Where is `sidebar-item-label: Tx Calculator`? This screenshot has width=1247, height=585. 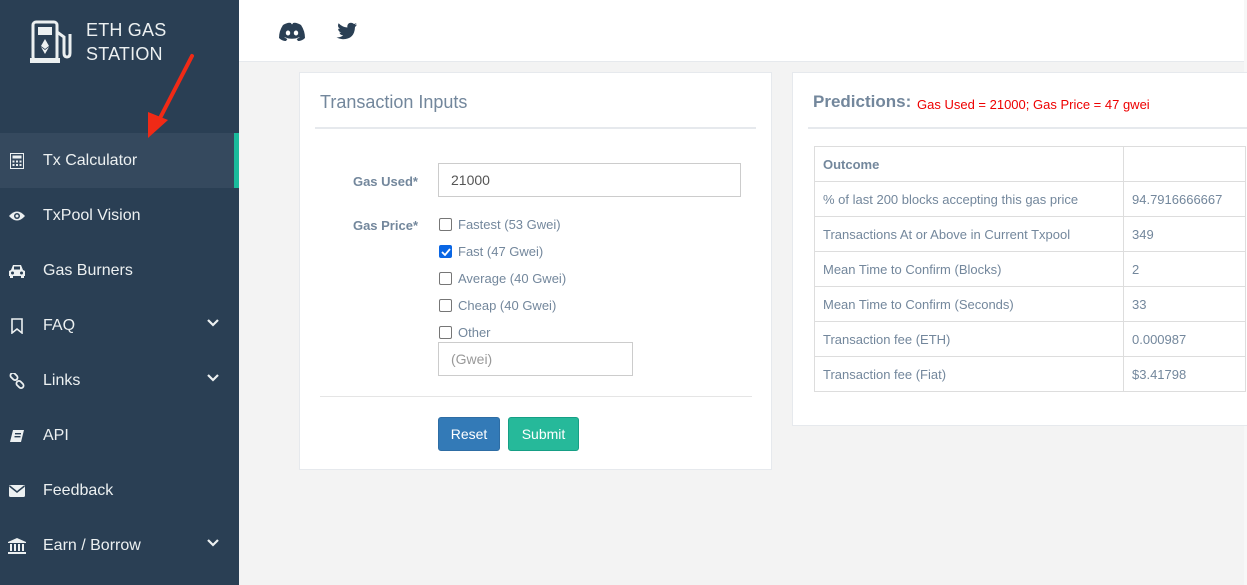 sidebar-item-label: Tx Calculator is located at coordinates (90, 160).